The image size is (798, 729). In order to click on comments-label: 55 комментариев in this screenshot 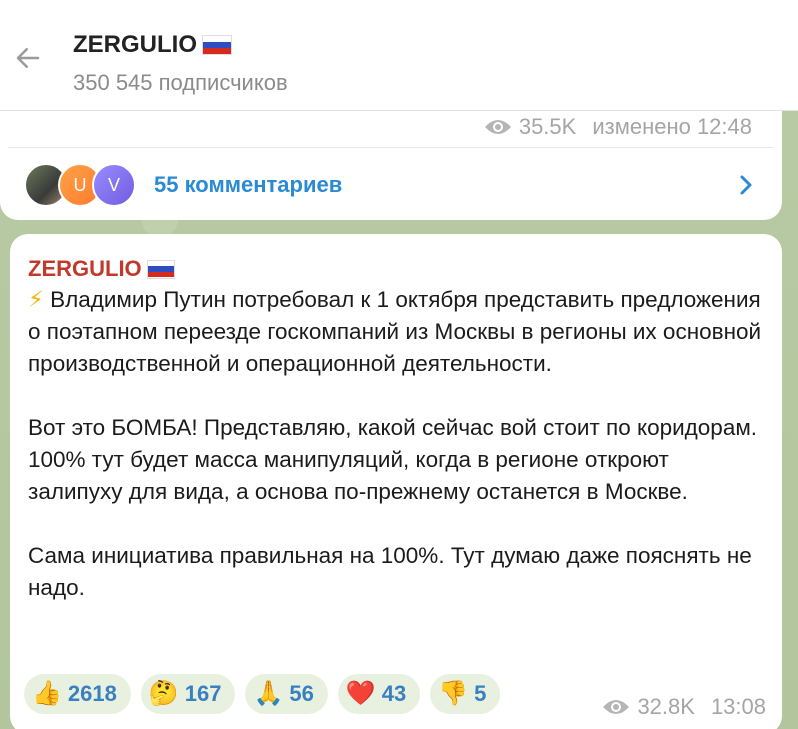, I will do `click(248, 184)`.